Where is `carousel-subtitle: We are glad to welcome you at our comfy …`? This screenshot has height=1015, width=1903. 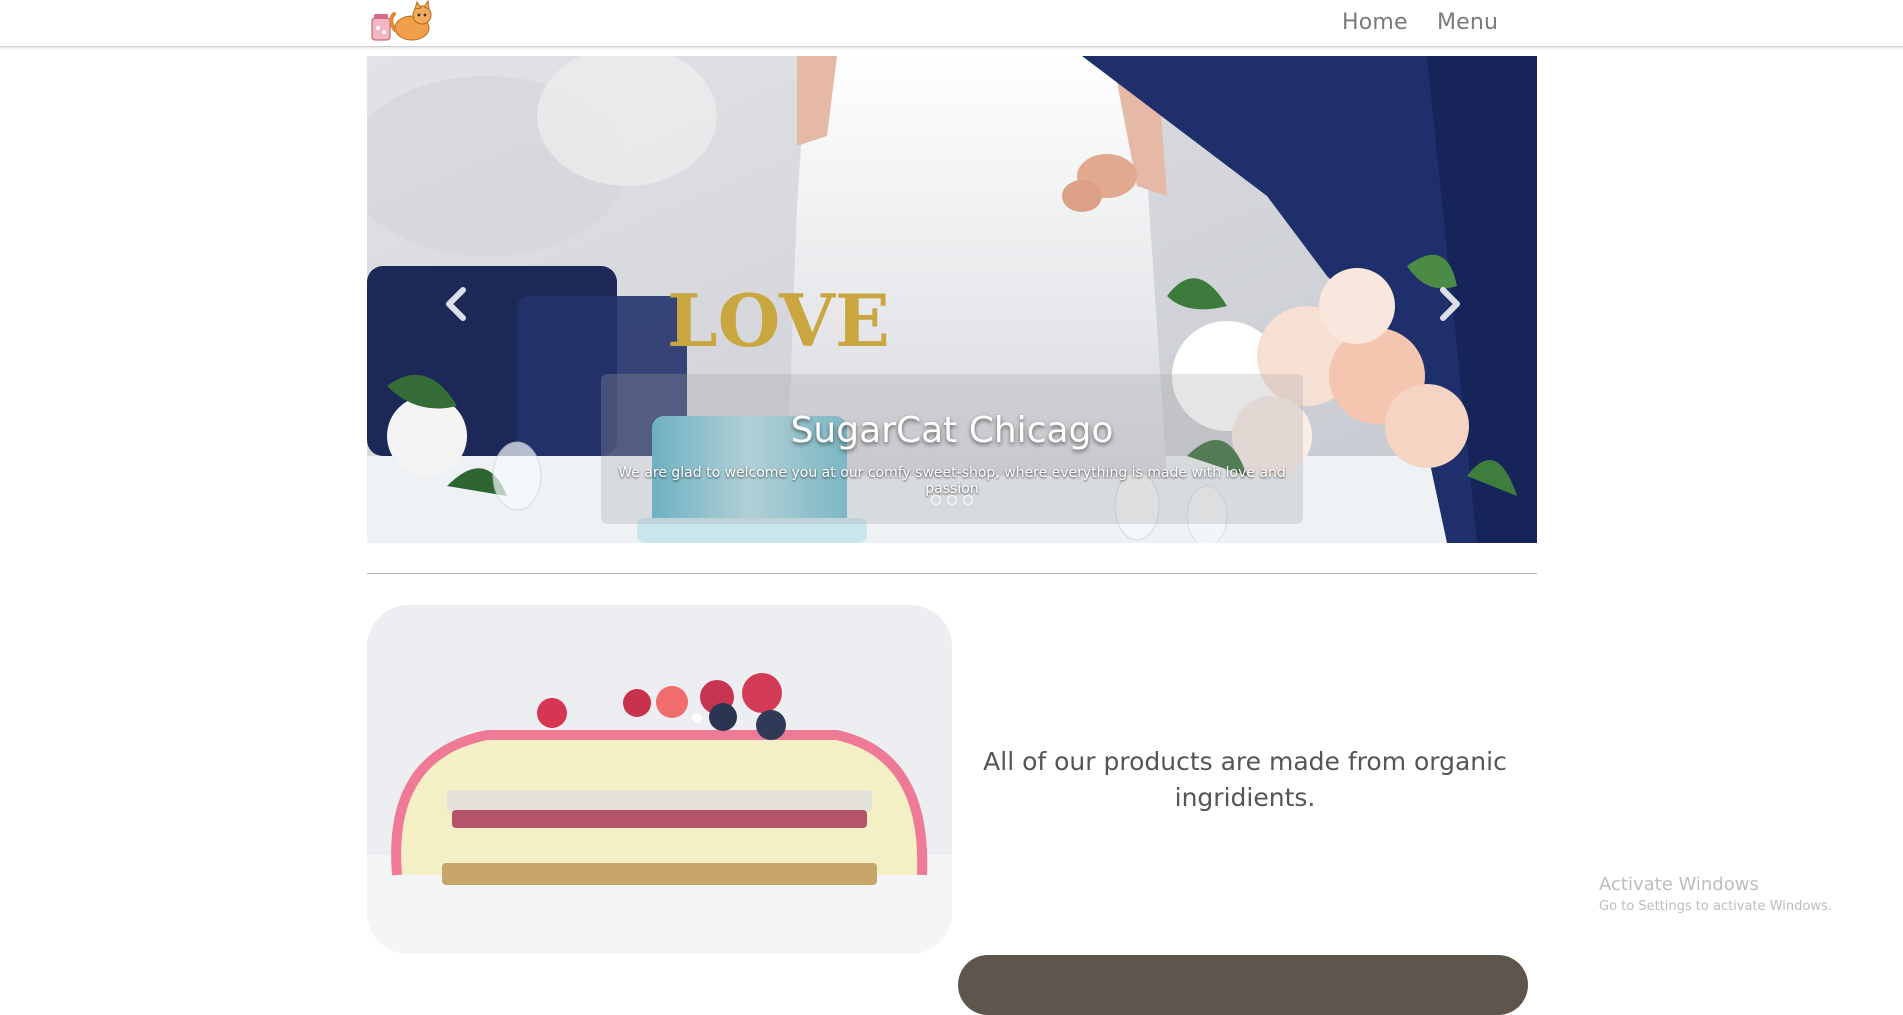
carousel-subtitle: We are glad to welcome you at our comfy … is located at coordinates (952, 481).